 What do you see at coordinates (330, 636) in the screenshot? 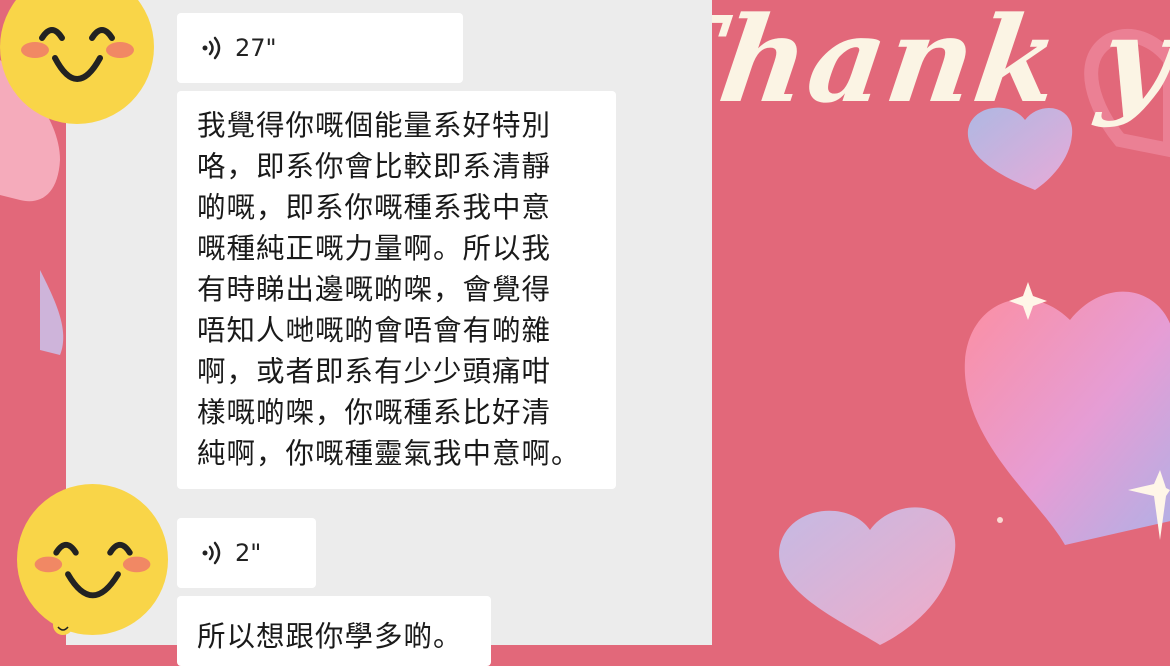
I see `message-line: 所以想跟你學多啲。` at bounding box center [330, 636].